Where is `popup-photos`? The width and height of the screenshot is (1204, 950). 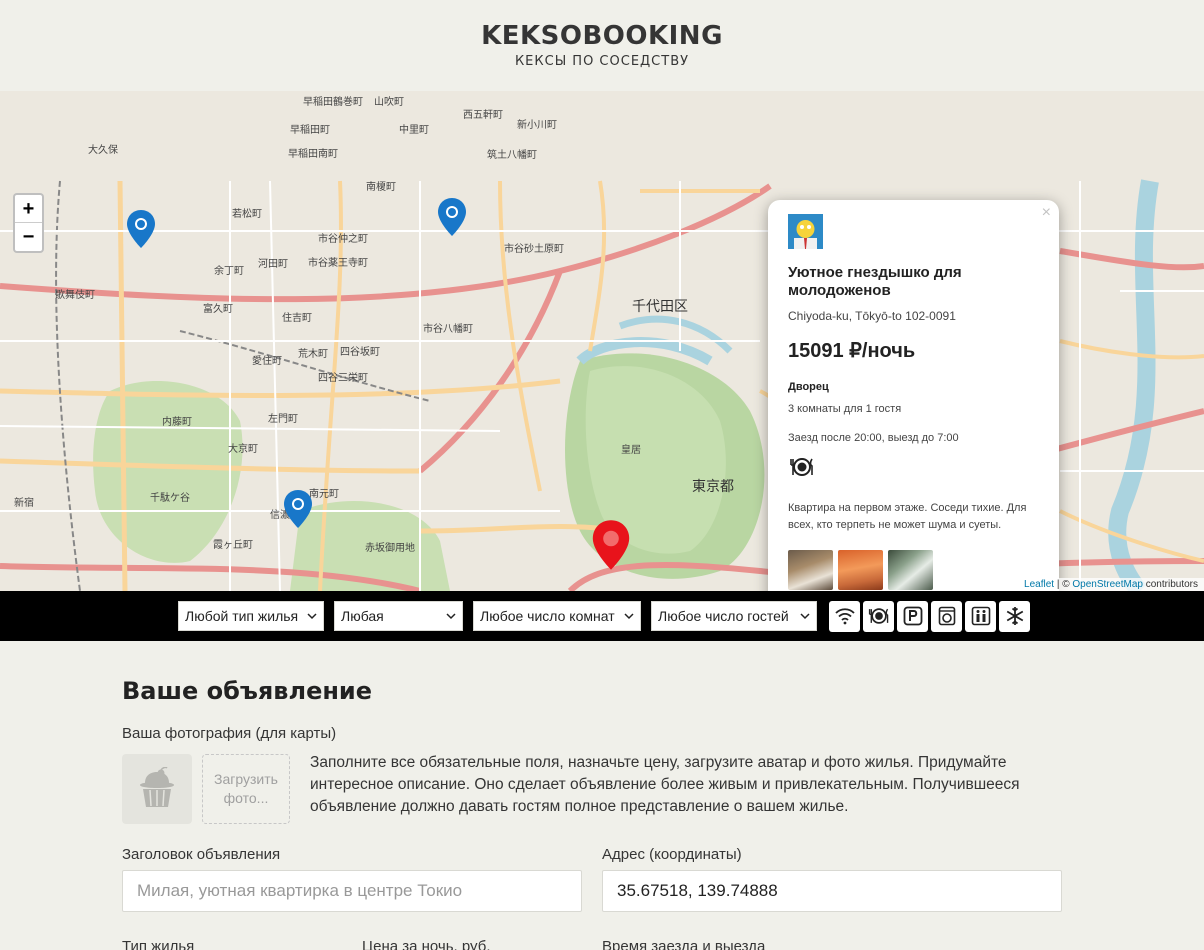 popup-photos is located at coordinates (913, 570).